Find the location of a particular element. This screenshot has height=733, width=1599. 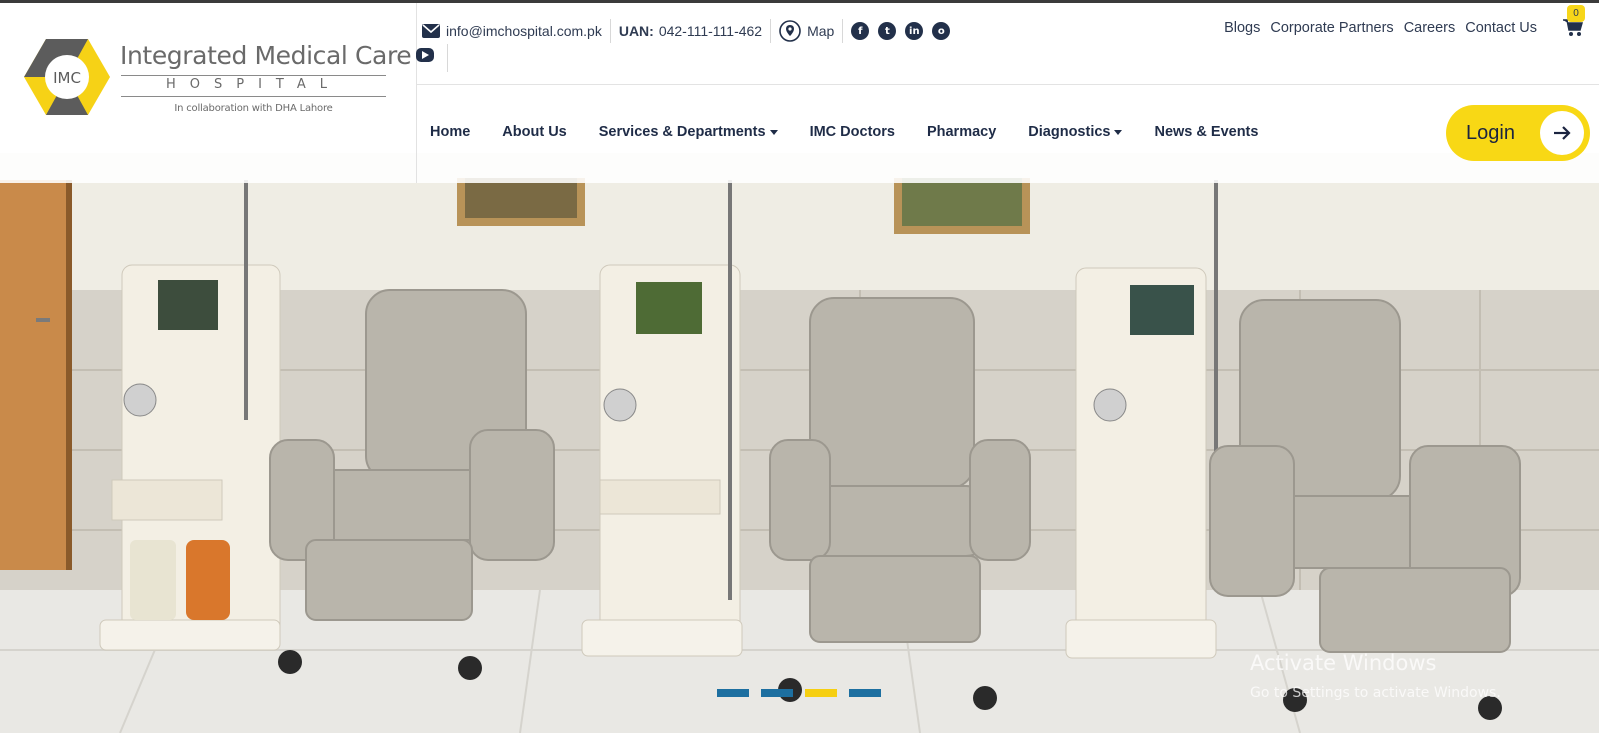

careers-link: Careers is located at coordinates (1430, 28).